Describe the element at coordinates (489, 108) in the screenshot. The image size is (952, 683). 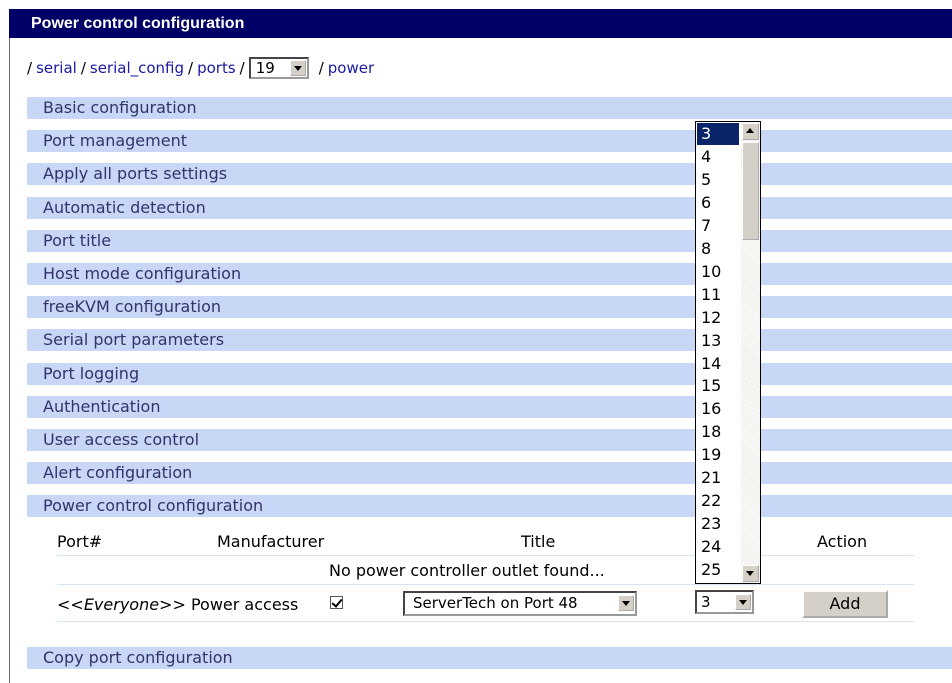
I see `section-basic-configuration: Basic configuration` at that location.